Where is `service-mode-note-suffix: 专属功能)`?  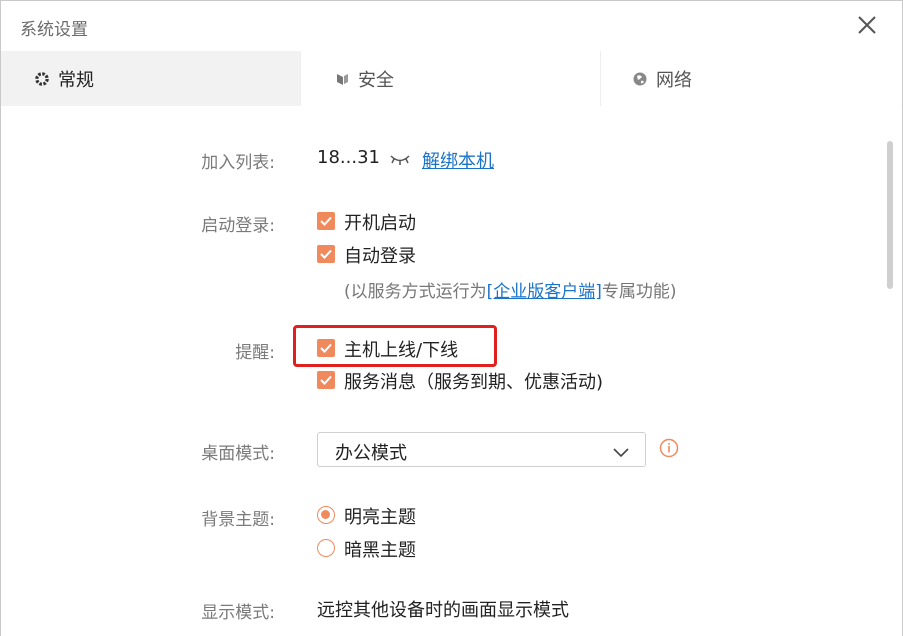
service-mode-note-suffix: 专属功能) is located at coordinates (639, 292).